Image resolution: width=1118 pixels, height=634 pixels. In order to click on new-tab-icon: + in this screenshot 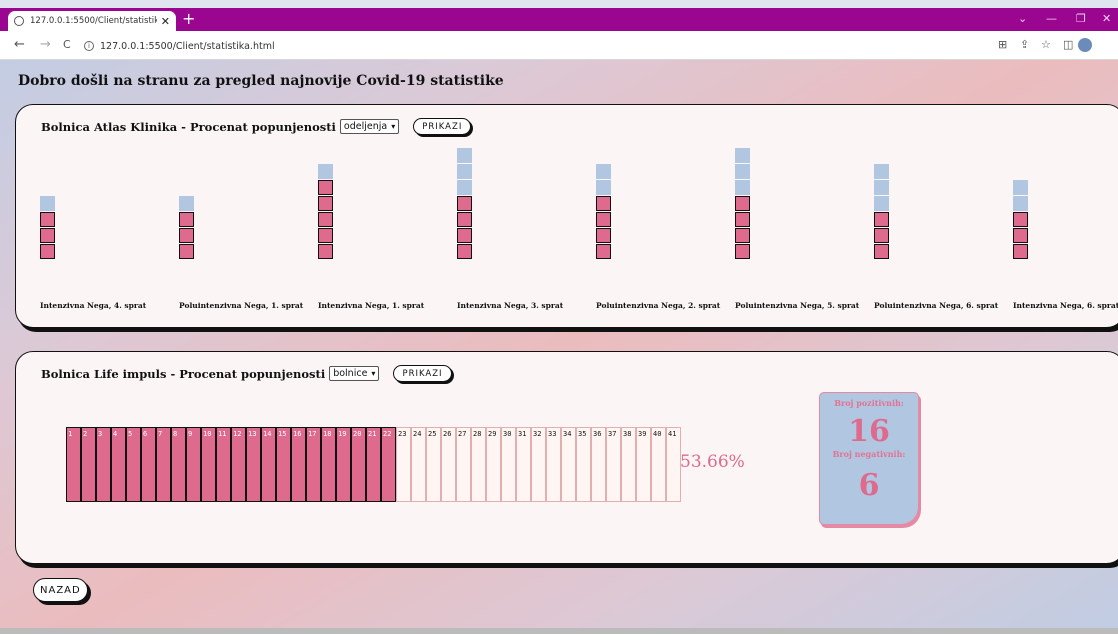, I will do `click(188, 19)`.